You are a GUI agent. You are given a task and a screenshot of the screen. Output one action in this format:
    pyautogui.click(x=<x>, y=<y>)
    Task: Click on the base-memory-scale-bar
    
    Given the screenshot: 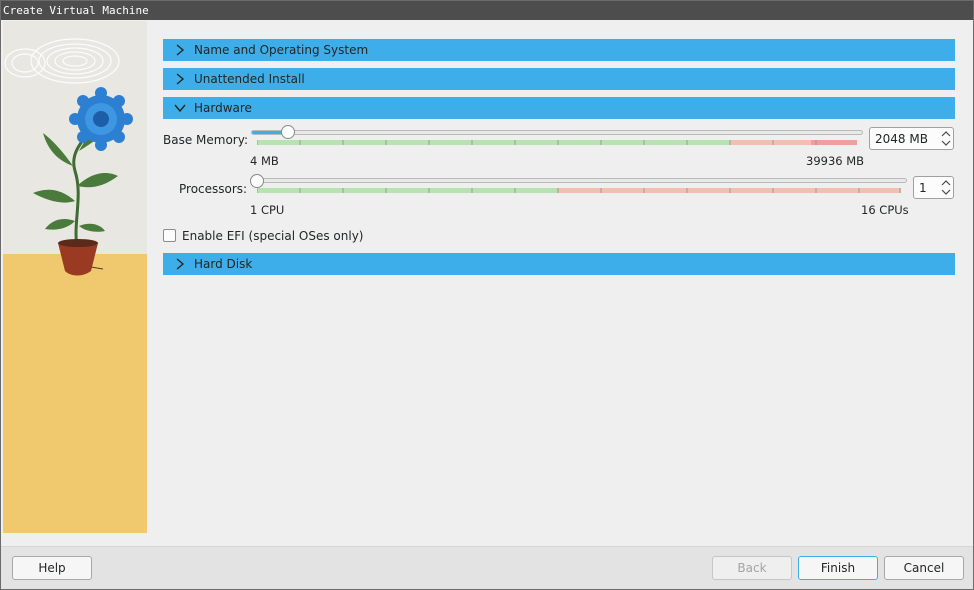 What is the action you would take?
    pyautogui.click(x=557, y=142)
    